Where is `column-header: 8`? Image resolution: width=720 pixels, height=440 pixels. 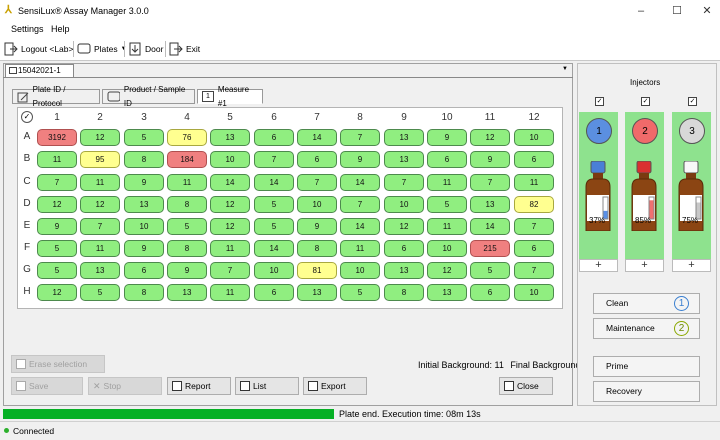
column-header: 8 is located at coordinates (360, 117).